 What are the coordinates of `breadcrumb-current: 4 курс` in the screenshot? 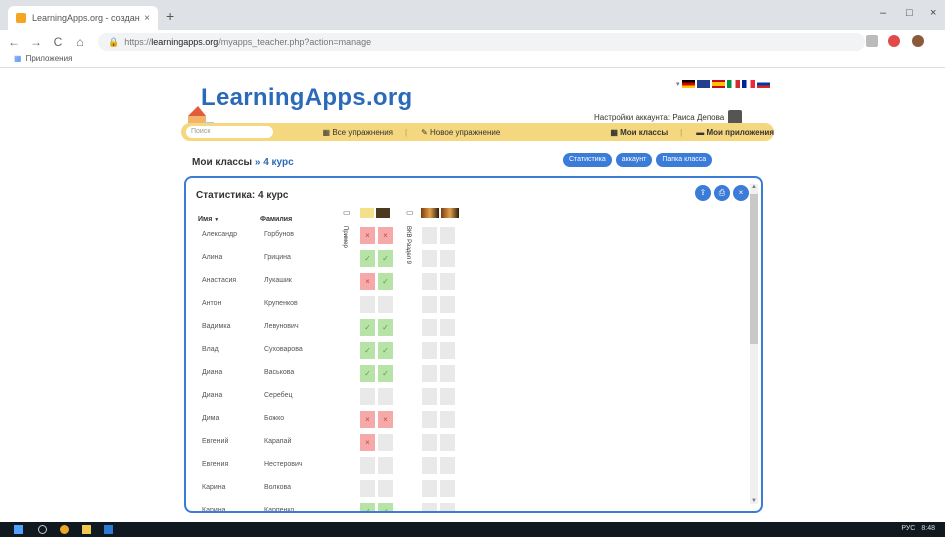 It's located at (278, 162).